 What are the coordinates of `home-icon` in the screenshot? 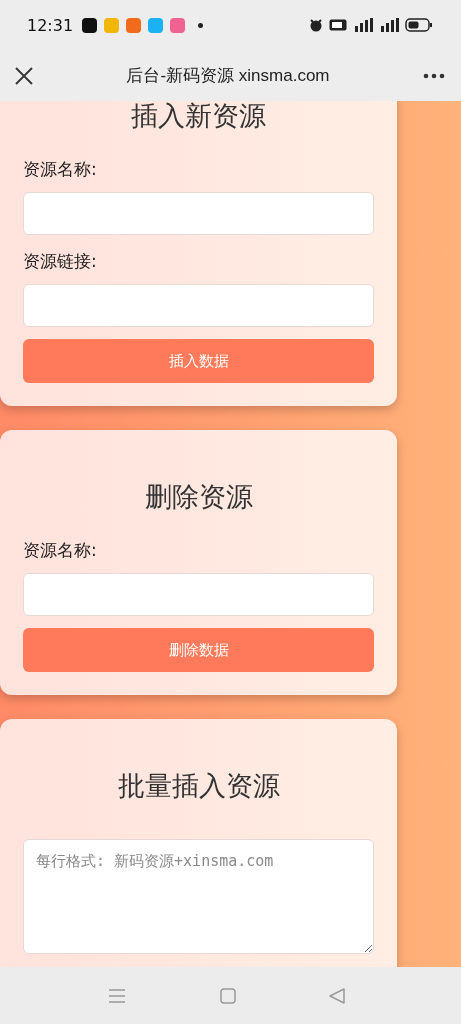 It's located at (227, 995).